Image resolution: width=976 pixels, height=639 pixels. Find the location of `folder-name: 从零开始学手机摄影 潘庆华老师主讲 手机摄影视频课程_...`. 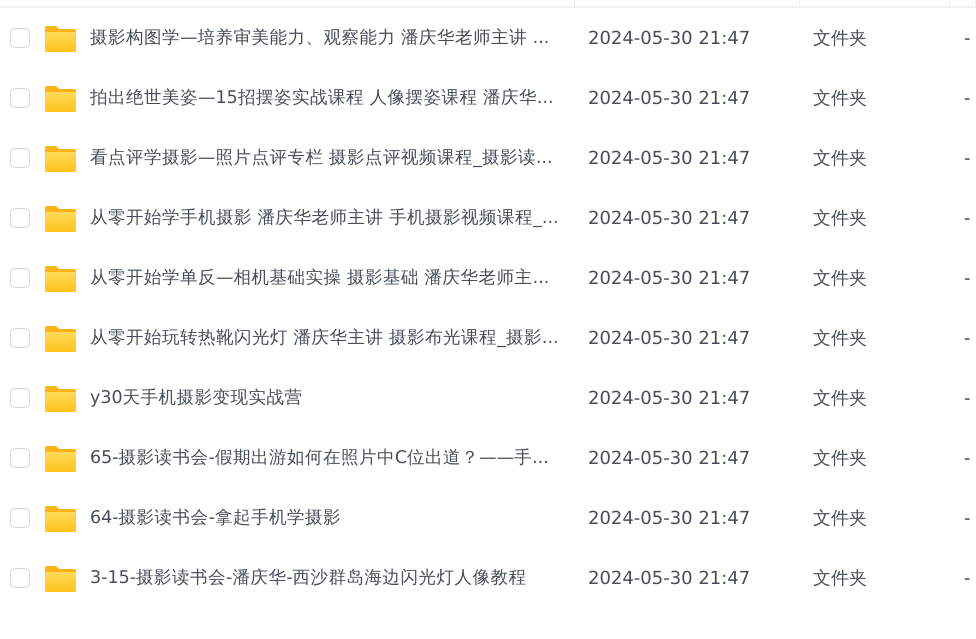

folder-name: 从零开始学手机摄影 潘庆华老师主讲 手机摄影视频课程_... is located at coordinates (324, 218).